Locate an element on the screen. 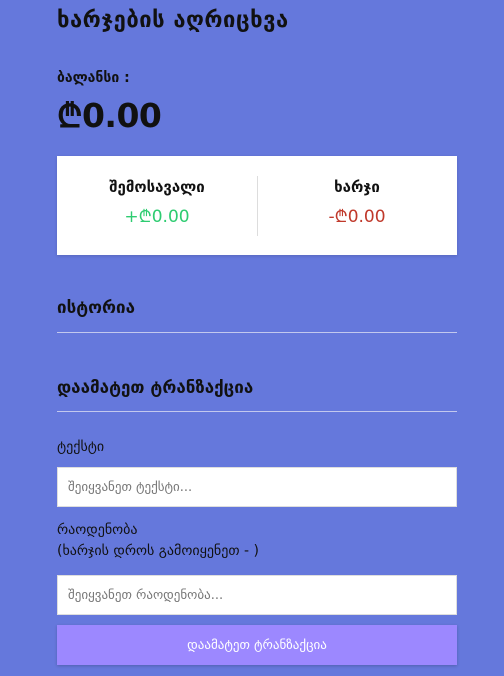  text-input is located at coordinates (257, 487).